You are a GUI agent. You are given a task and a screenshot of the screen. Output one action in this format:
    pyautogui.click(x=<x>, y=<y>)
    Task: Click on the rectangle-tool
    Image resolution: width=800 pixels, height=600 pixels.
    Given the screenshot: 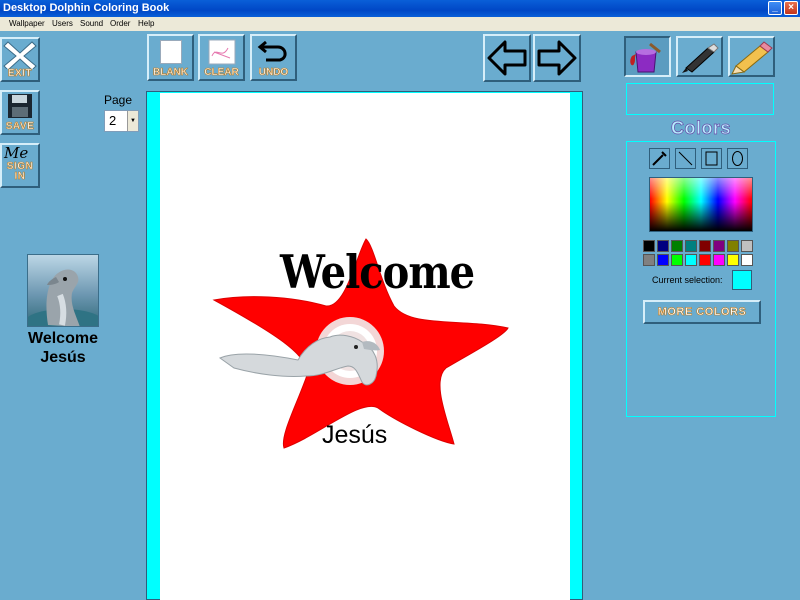 What is the action you would take?
    pyautogui.click(x=711, y=158)
    